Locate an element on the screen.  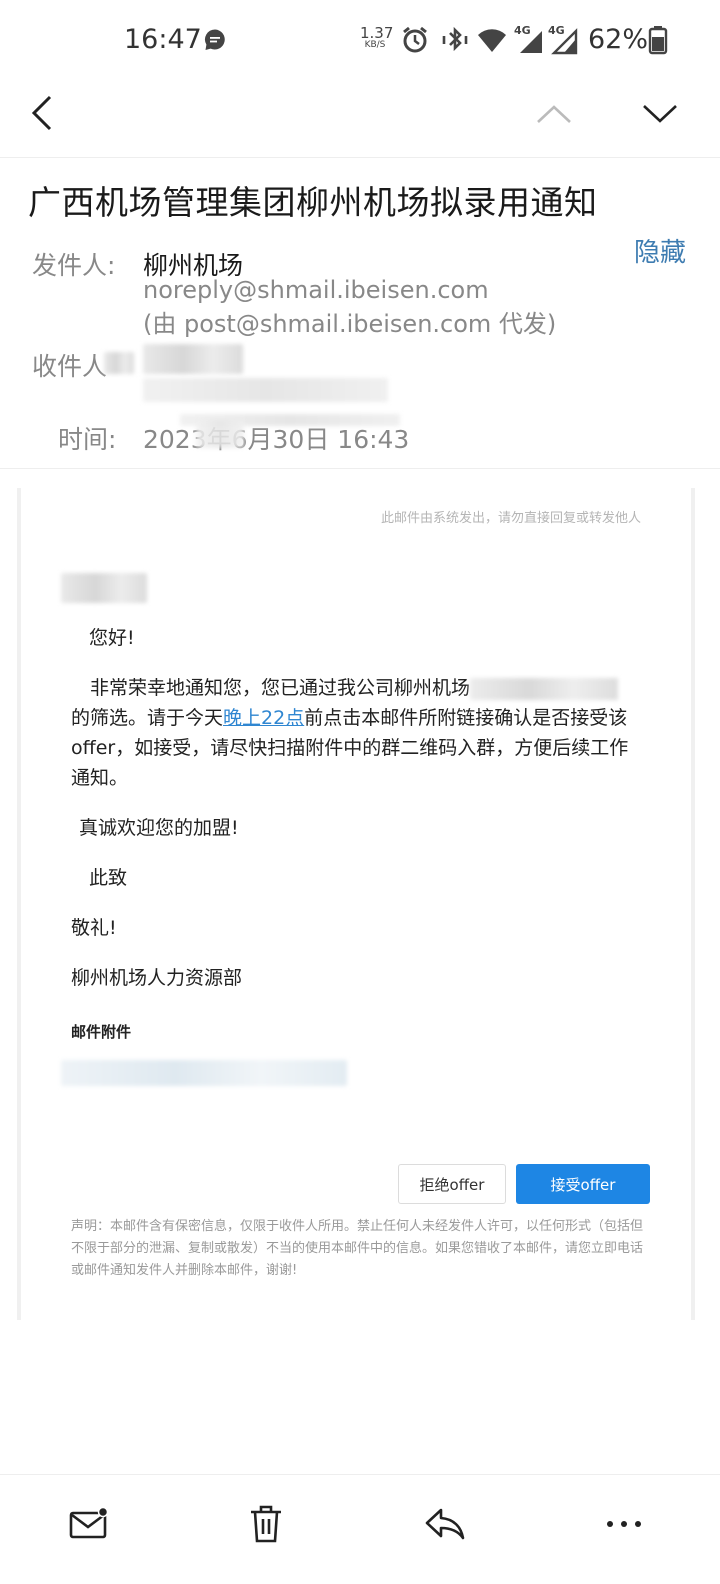
delete-button is located at coordinates (266, 1524).